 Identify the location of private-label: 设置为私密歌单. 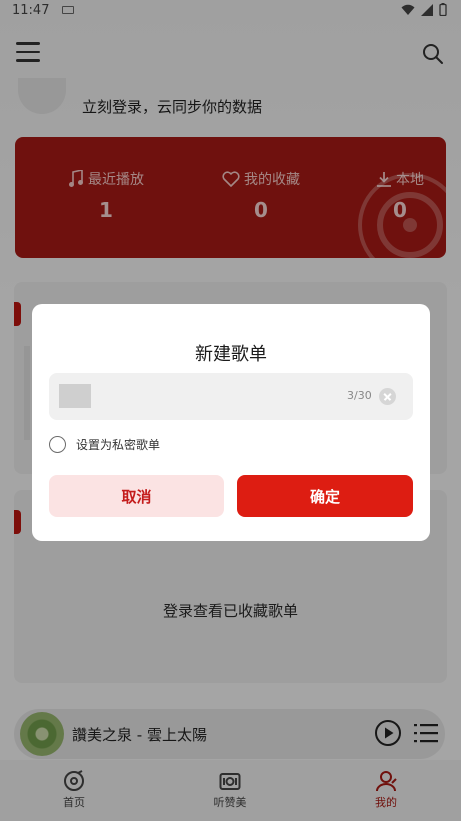
(118, 444).